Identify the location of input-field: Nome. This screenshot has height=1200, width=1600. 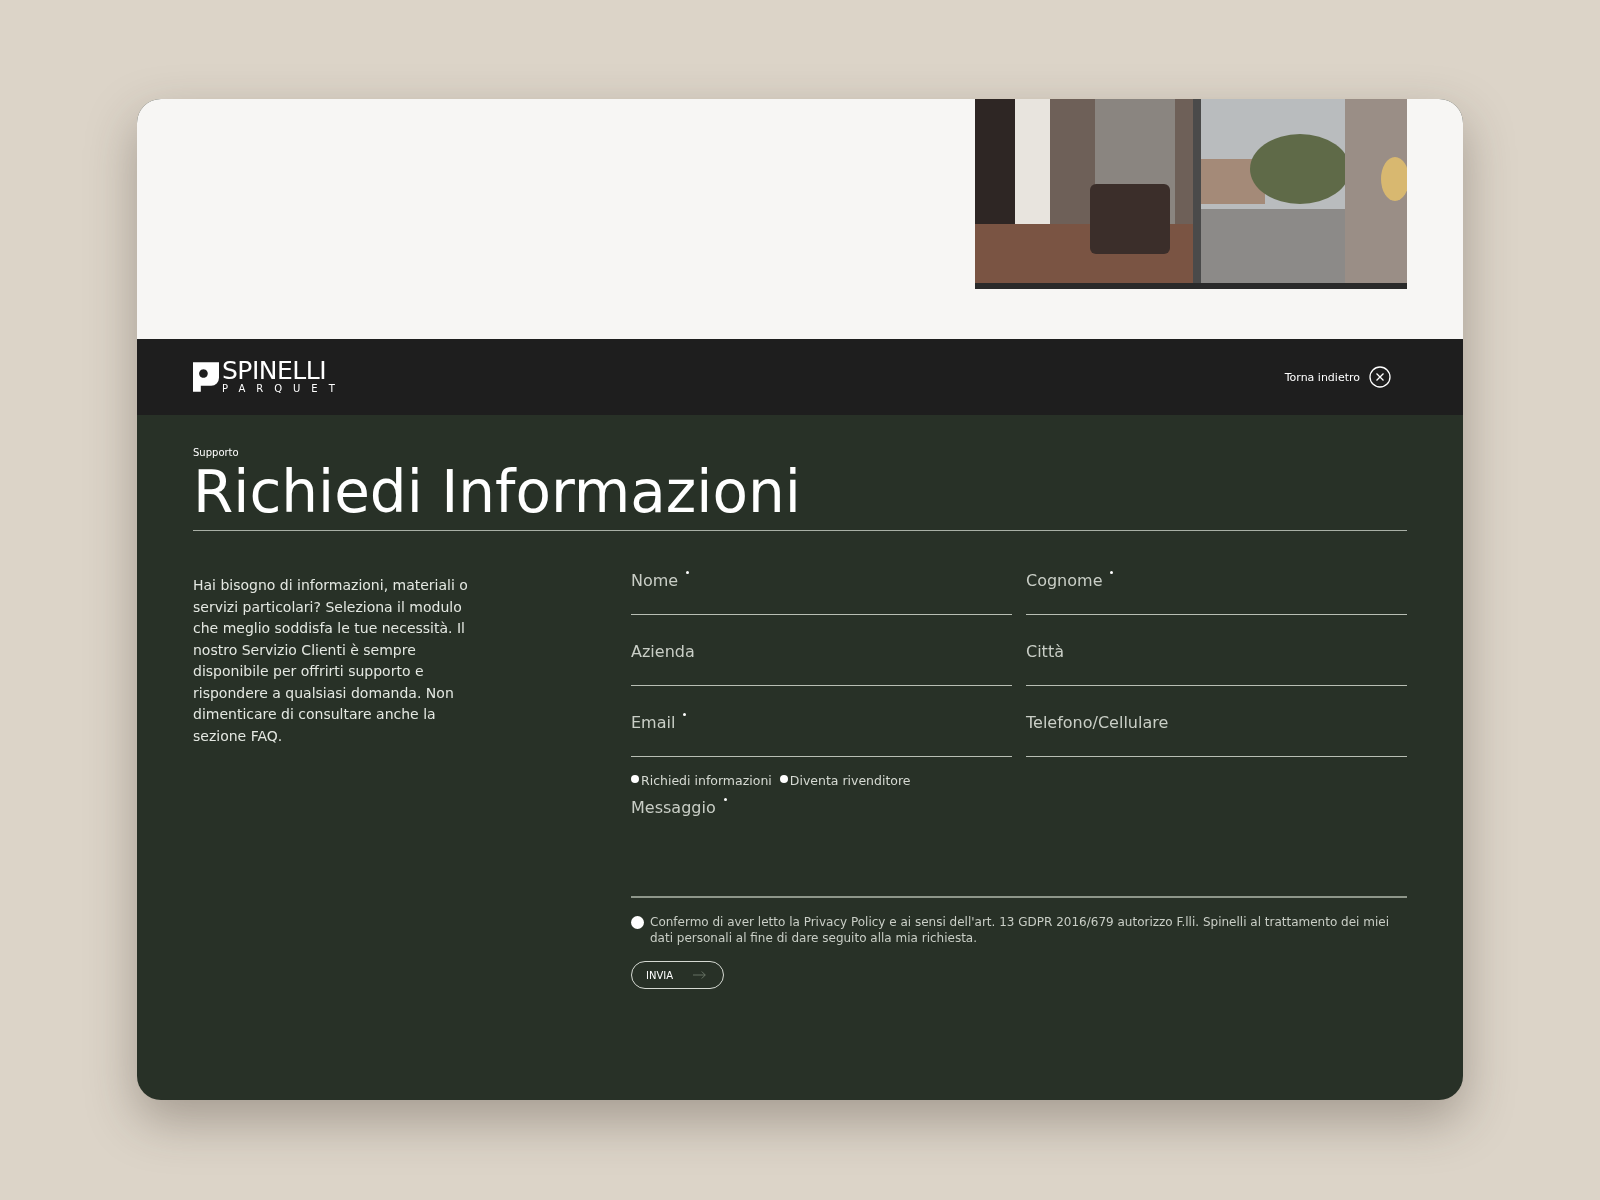
(821, 591).